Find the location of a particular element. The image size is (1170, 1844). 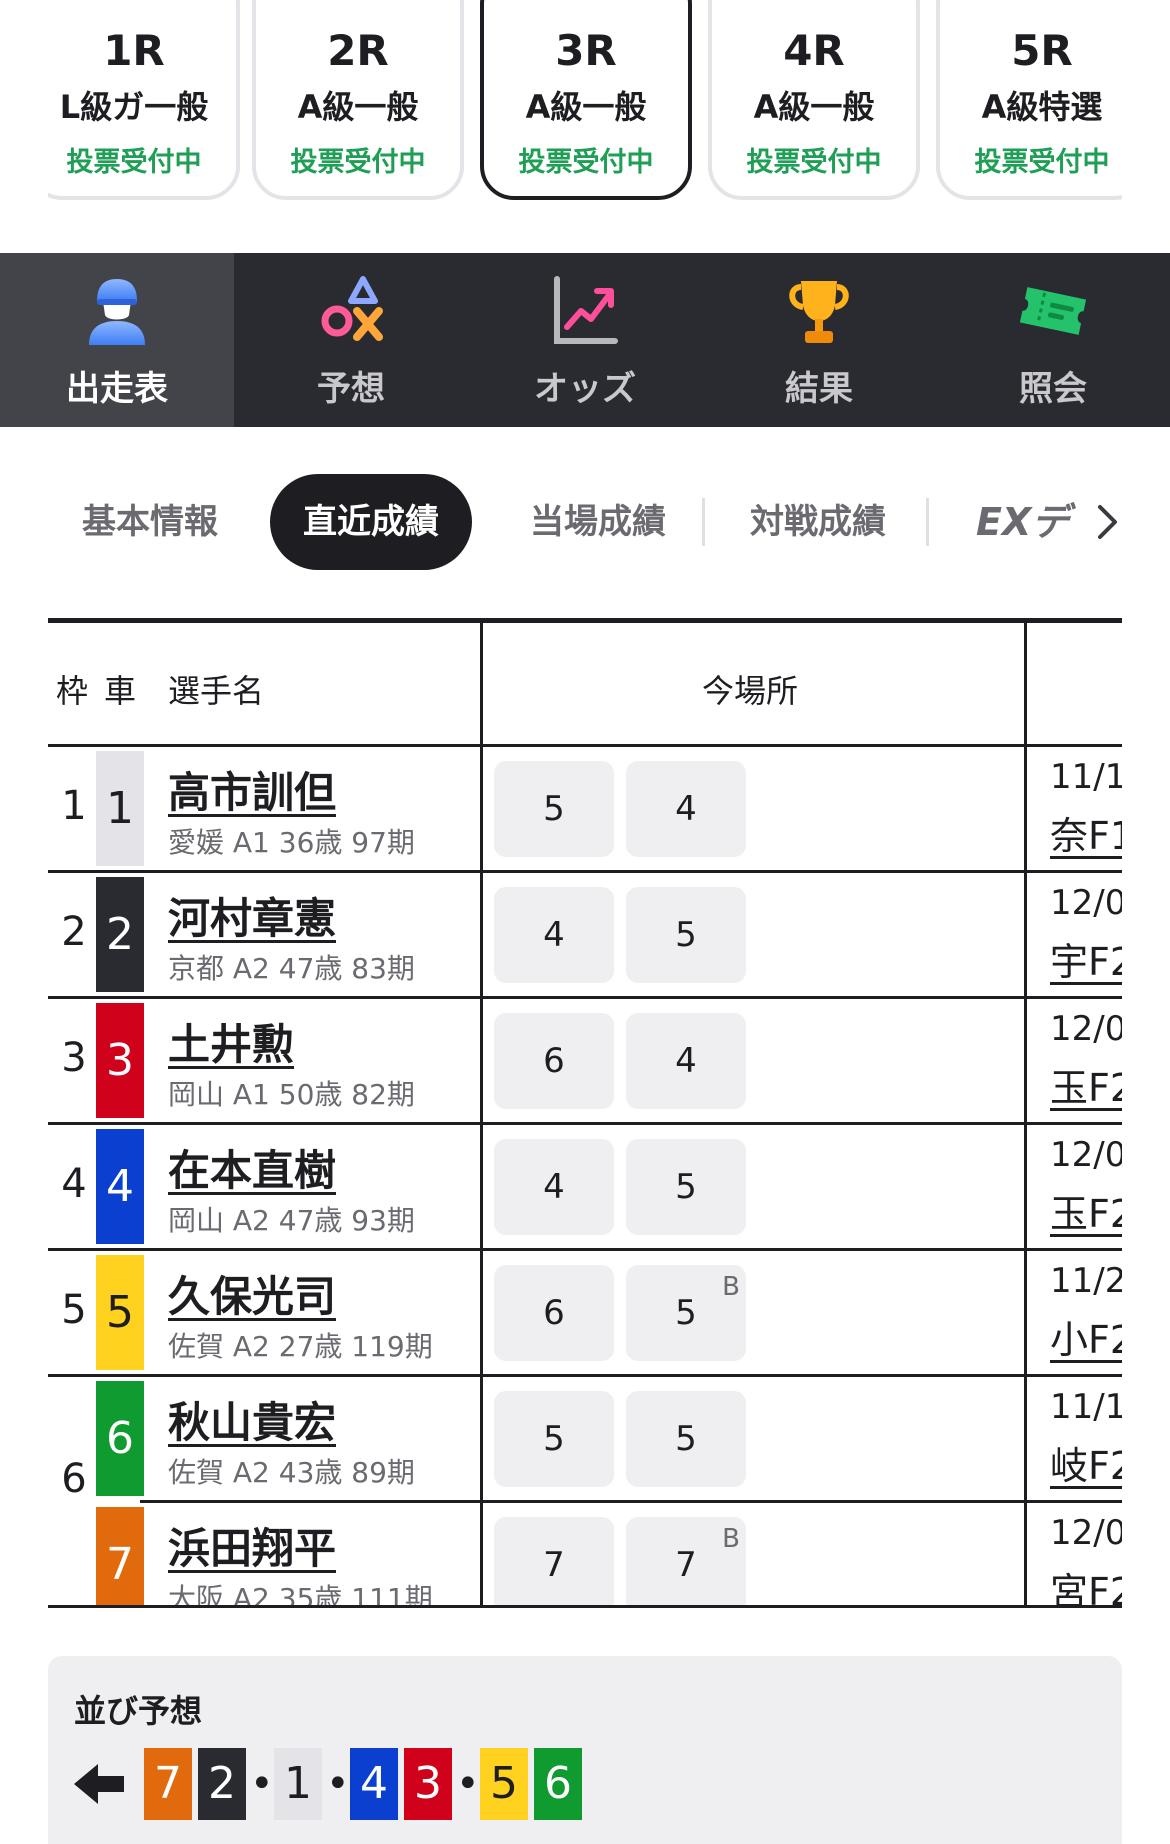

table-row: 1 1 高市訓但 愛媛 A1 36歳 97期 5 4 11/14 奈F1 is located at coordinates (585, 808).